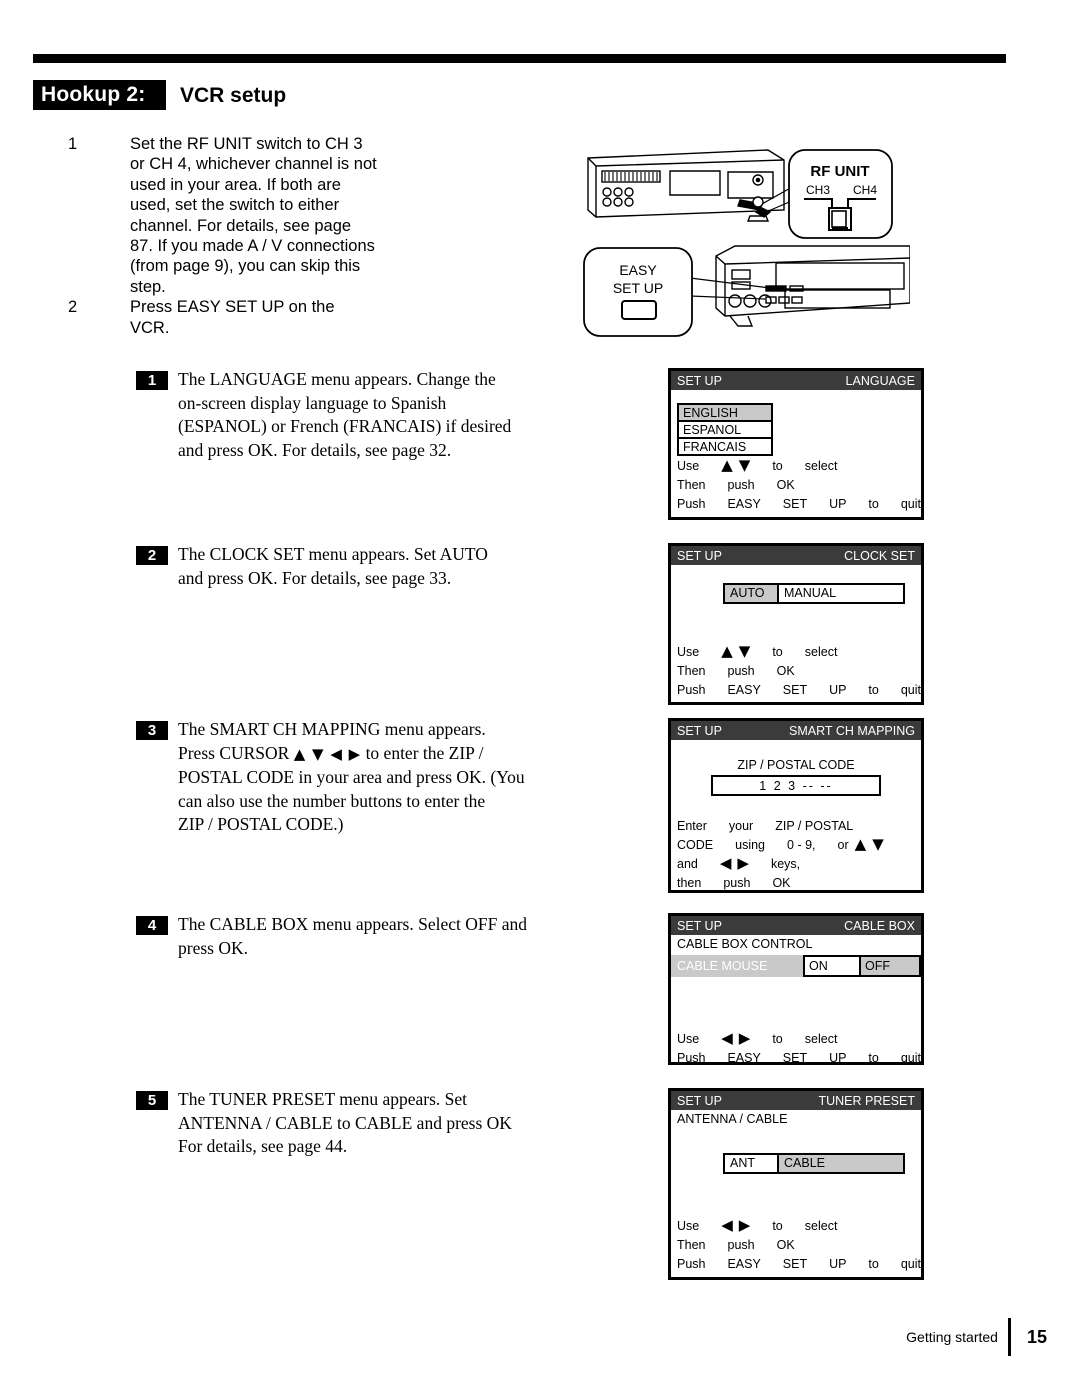  I want to click on cable-mouse-option-off: OFF, so click(891, 966).